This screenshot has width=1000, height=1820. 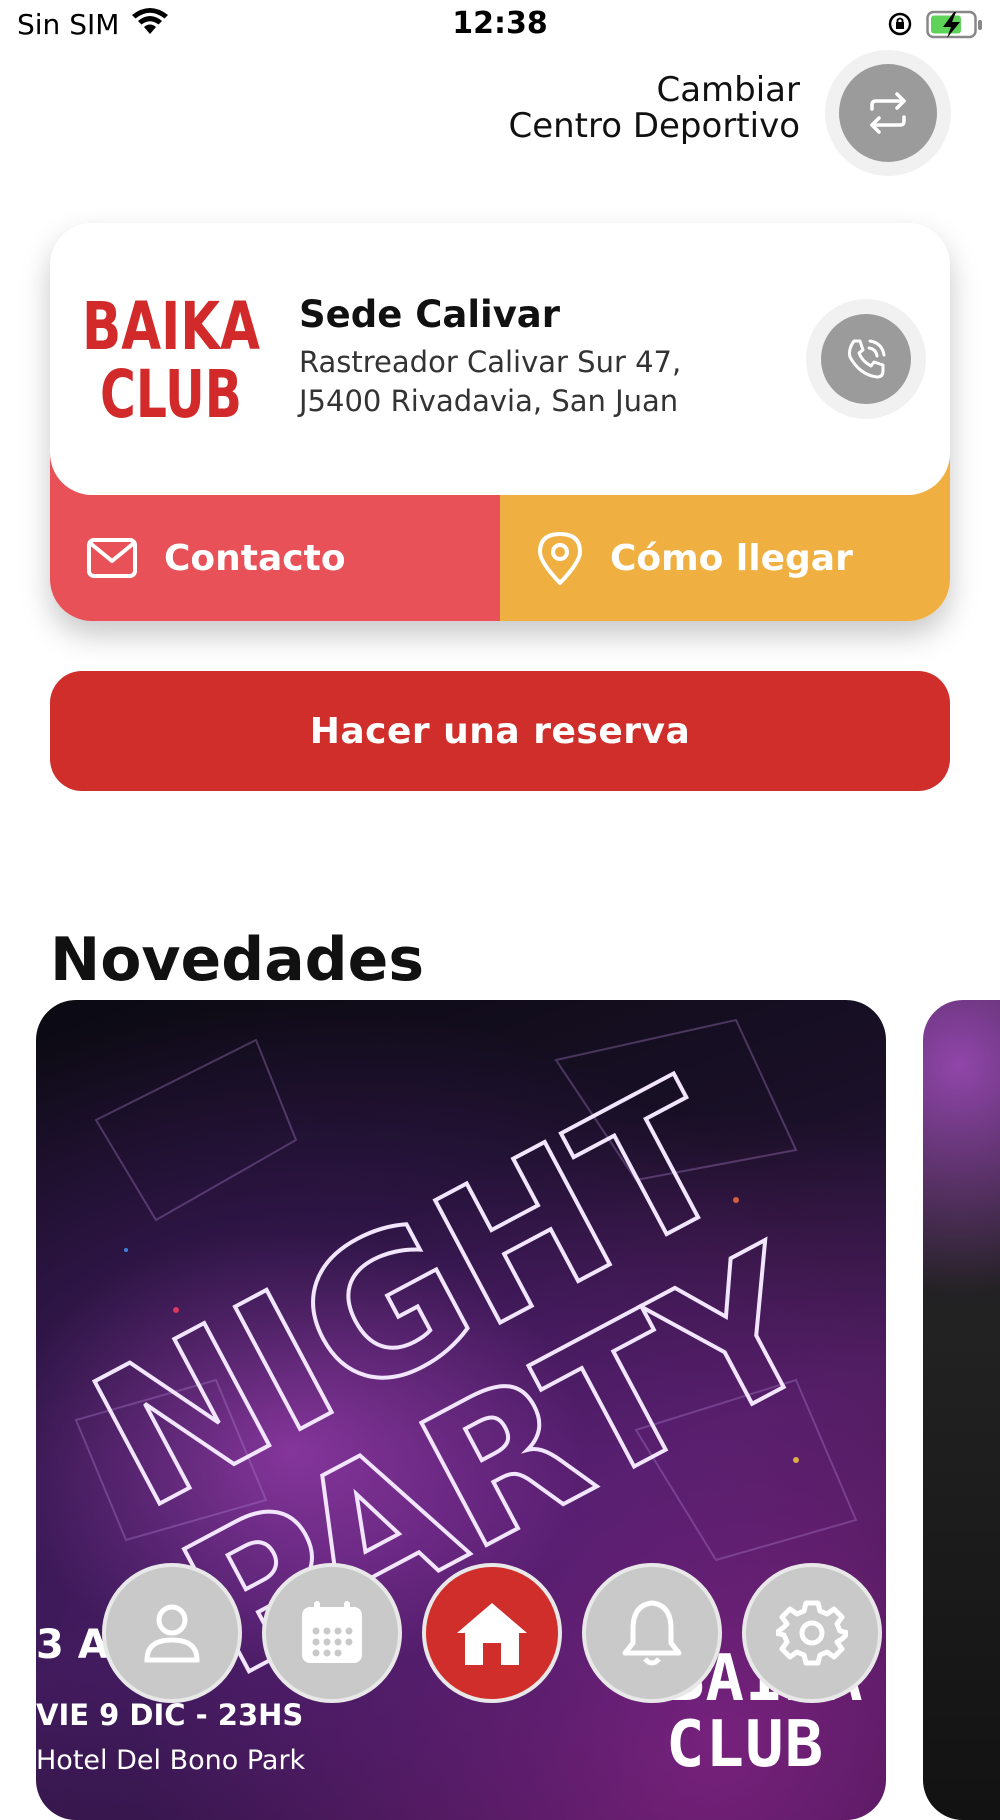 What do you see at coordinates (500, 731) in the screenshot?
I see `make-reservation-button: Hacer una reserva` at bounding box center [500, 731].